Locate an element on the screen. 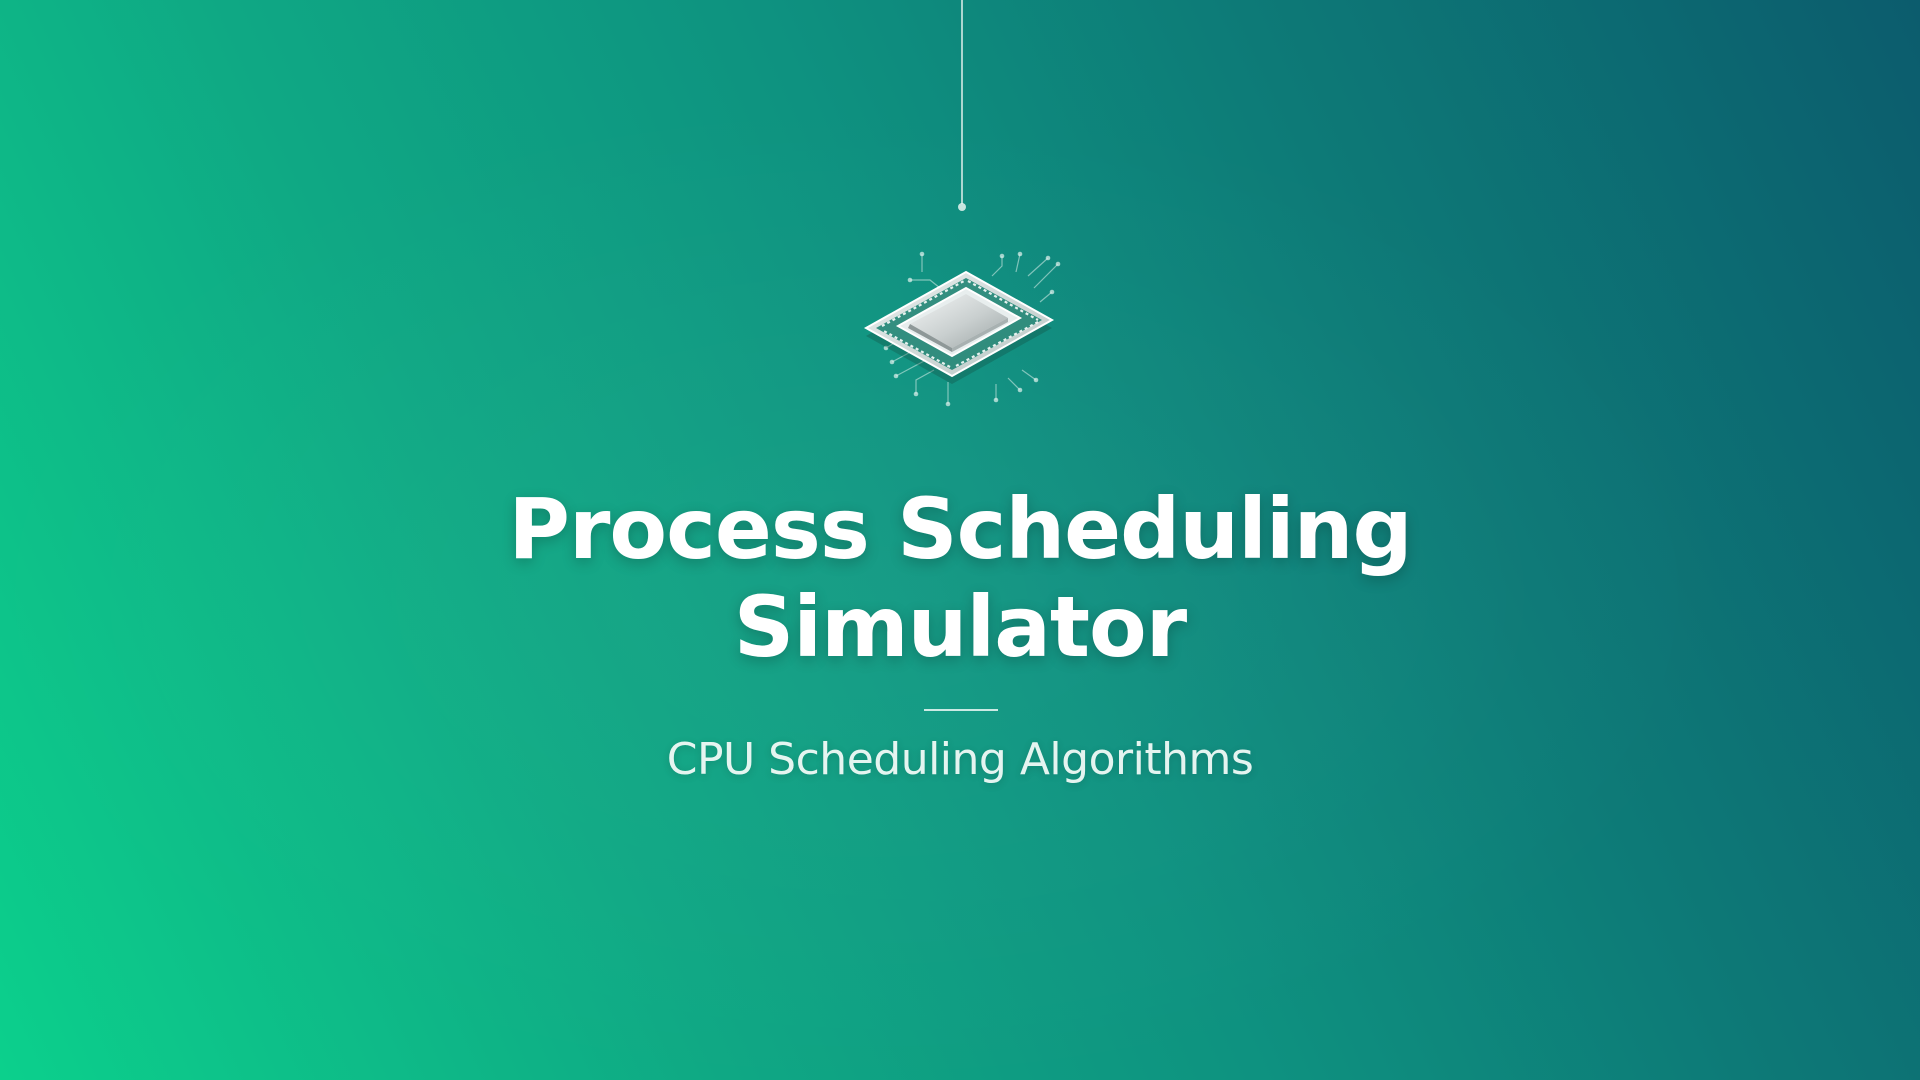  subtitle: CPU Scheduling Algorithms is located at coordinates (960, 759).